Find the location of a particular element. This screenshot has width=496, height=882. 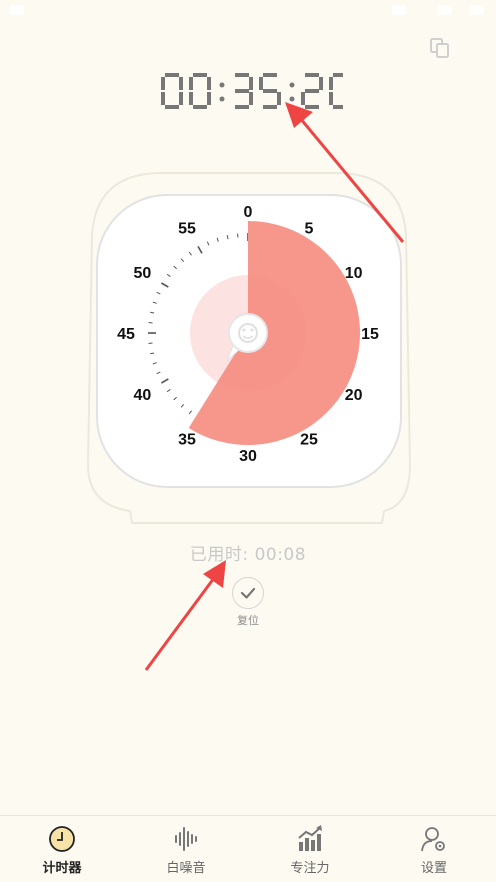

nav-item-timer: 计时器 is located at coordinates (62, 849).